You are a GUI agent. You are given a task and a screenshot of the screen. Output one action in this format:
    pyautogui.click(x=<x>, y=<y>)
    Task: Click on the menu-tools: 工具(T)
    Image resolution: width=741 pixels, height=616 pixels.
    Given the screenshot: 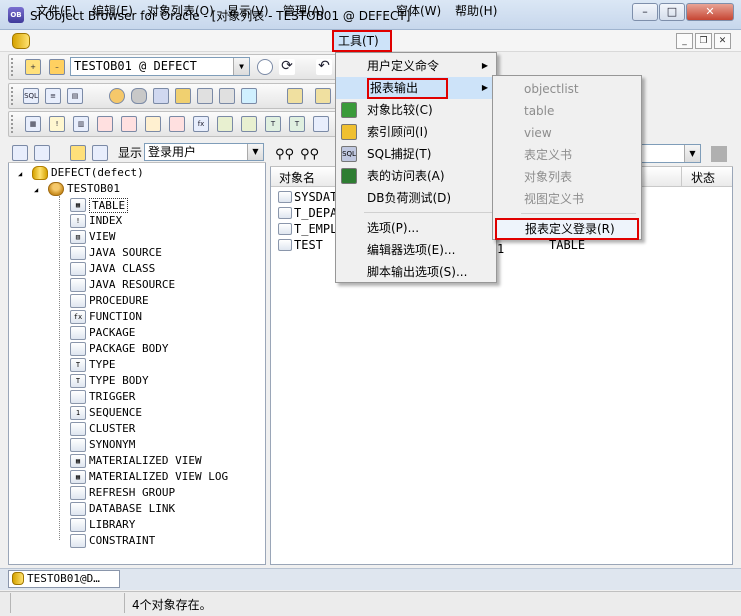 What is the action you would take?
    pyautogui.click(x=362, y=41)
    